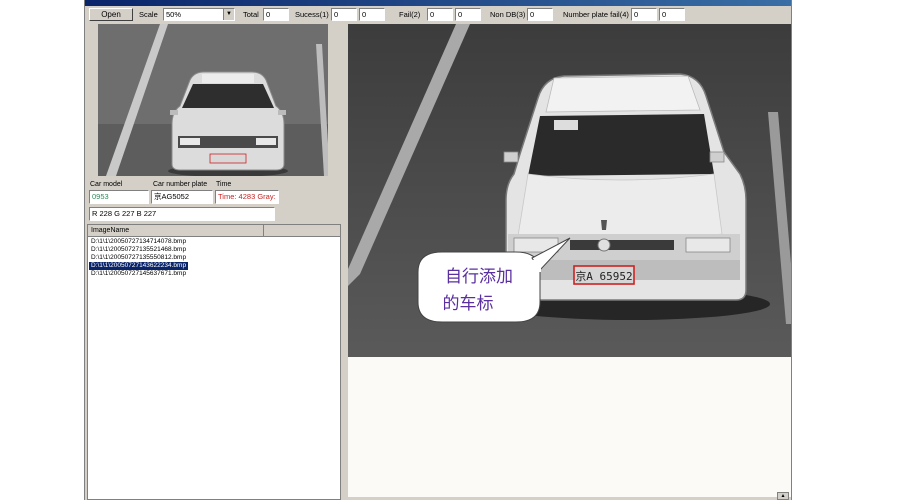 The image size is (900, 500). Describe the element at coordinates (224, 184) in the screenshot. I see `time-label: Time` at that location.